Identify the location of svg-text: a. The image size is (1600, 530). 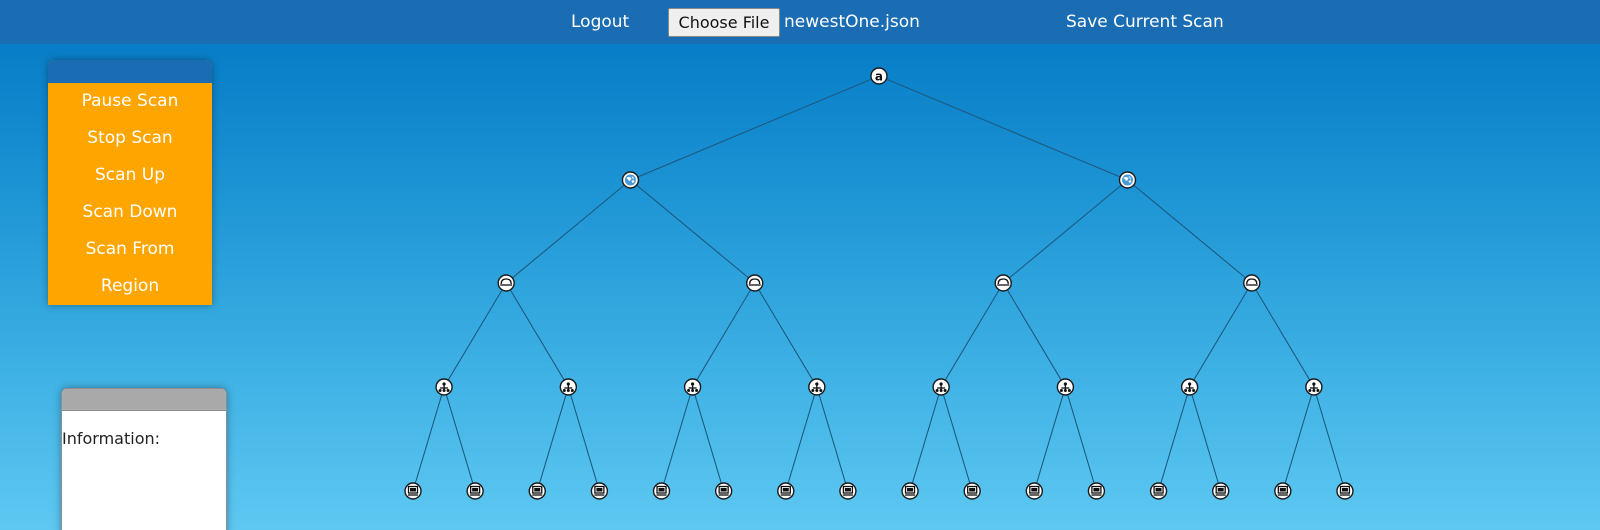
(879, 77).